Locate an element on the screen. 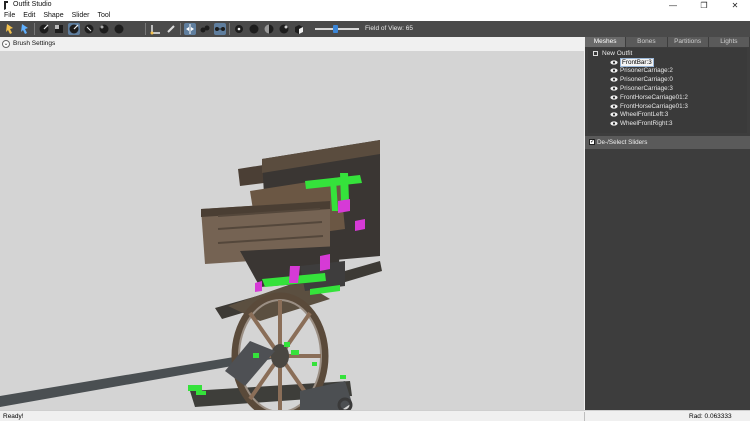 This screenshot has width=750, height=421. xmirror-icon is located at coordinates (190, 29).